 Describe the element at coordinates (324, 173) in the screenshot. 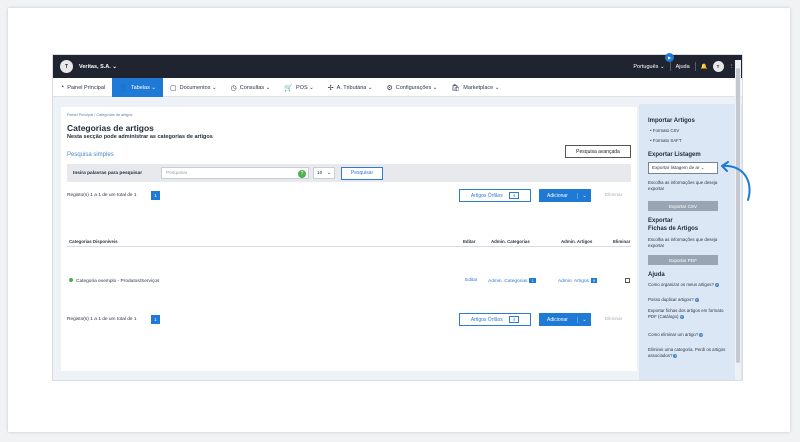

I see `per-page-select: 10 ⌄` at that location.